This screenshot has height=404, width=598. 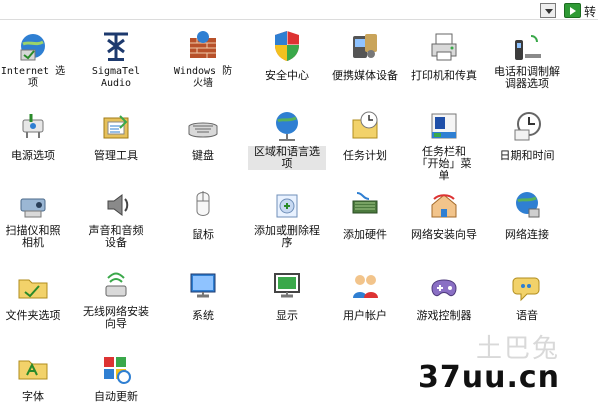 I want to click on control-panel-item-label: 任务计划, so click(x=365, y=155).